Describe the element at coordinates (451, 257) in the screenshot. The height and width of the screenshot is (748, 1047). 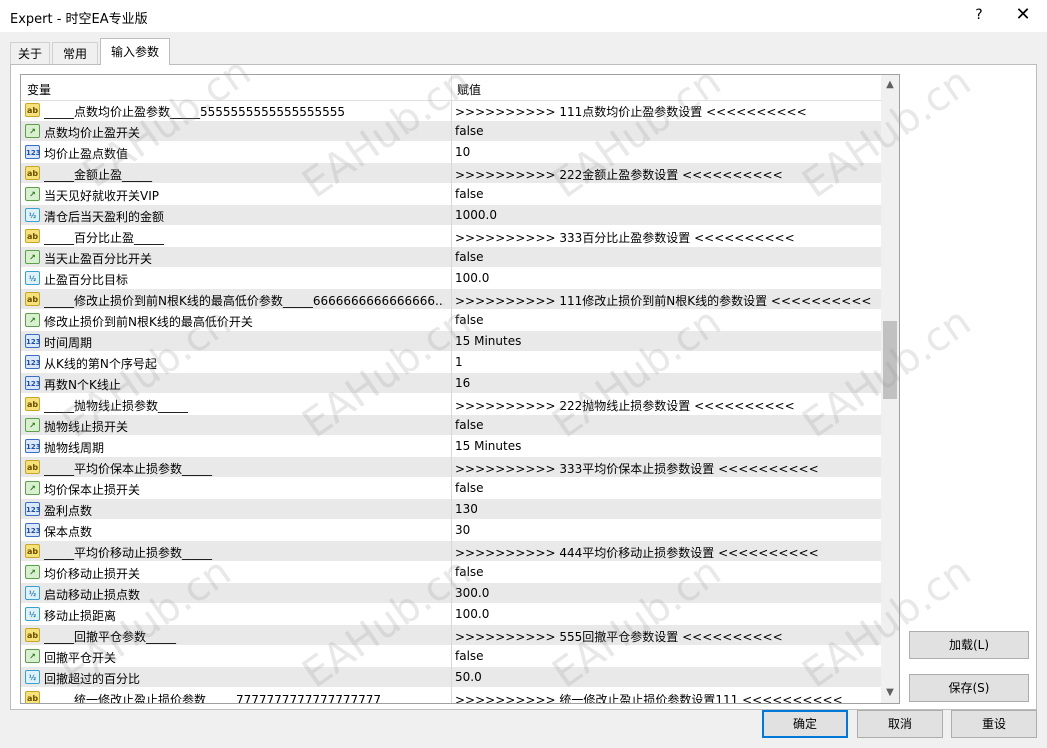
I see `parameter-row: ↗ 当天止盈百分比开关 false` at that location.